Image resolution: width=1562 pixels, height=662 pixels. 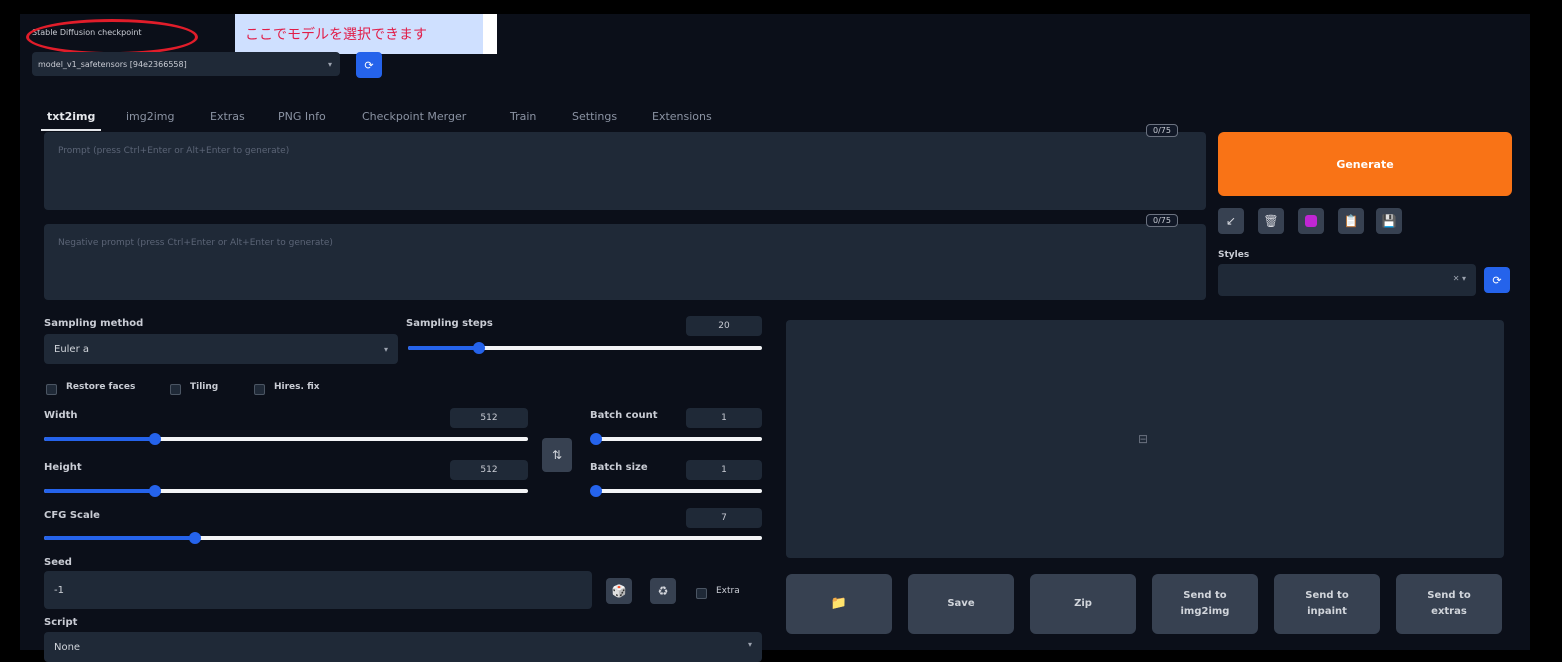 What do you see at coordinates (72, 515) in the screenshot?
I see `cfg-scale-label: CFG Scale` at bounding box center [72, 515].